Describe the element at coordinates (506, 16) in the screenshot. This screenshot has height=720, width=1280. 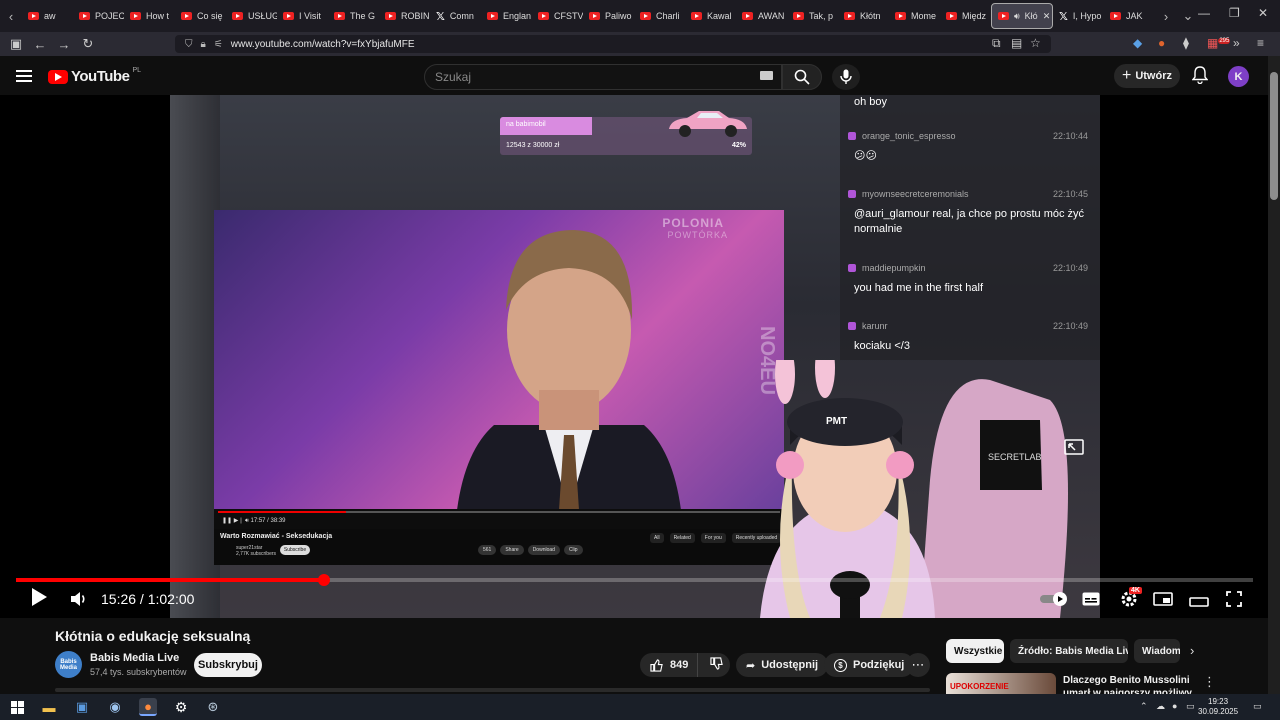
I see `browser-tab: Englan` at that location.